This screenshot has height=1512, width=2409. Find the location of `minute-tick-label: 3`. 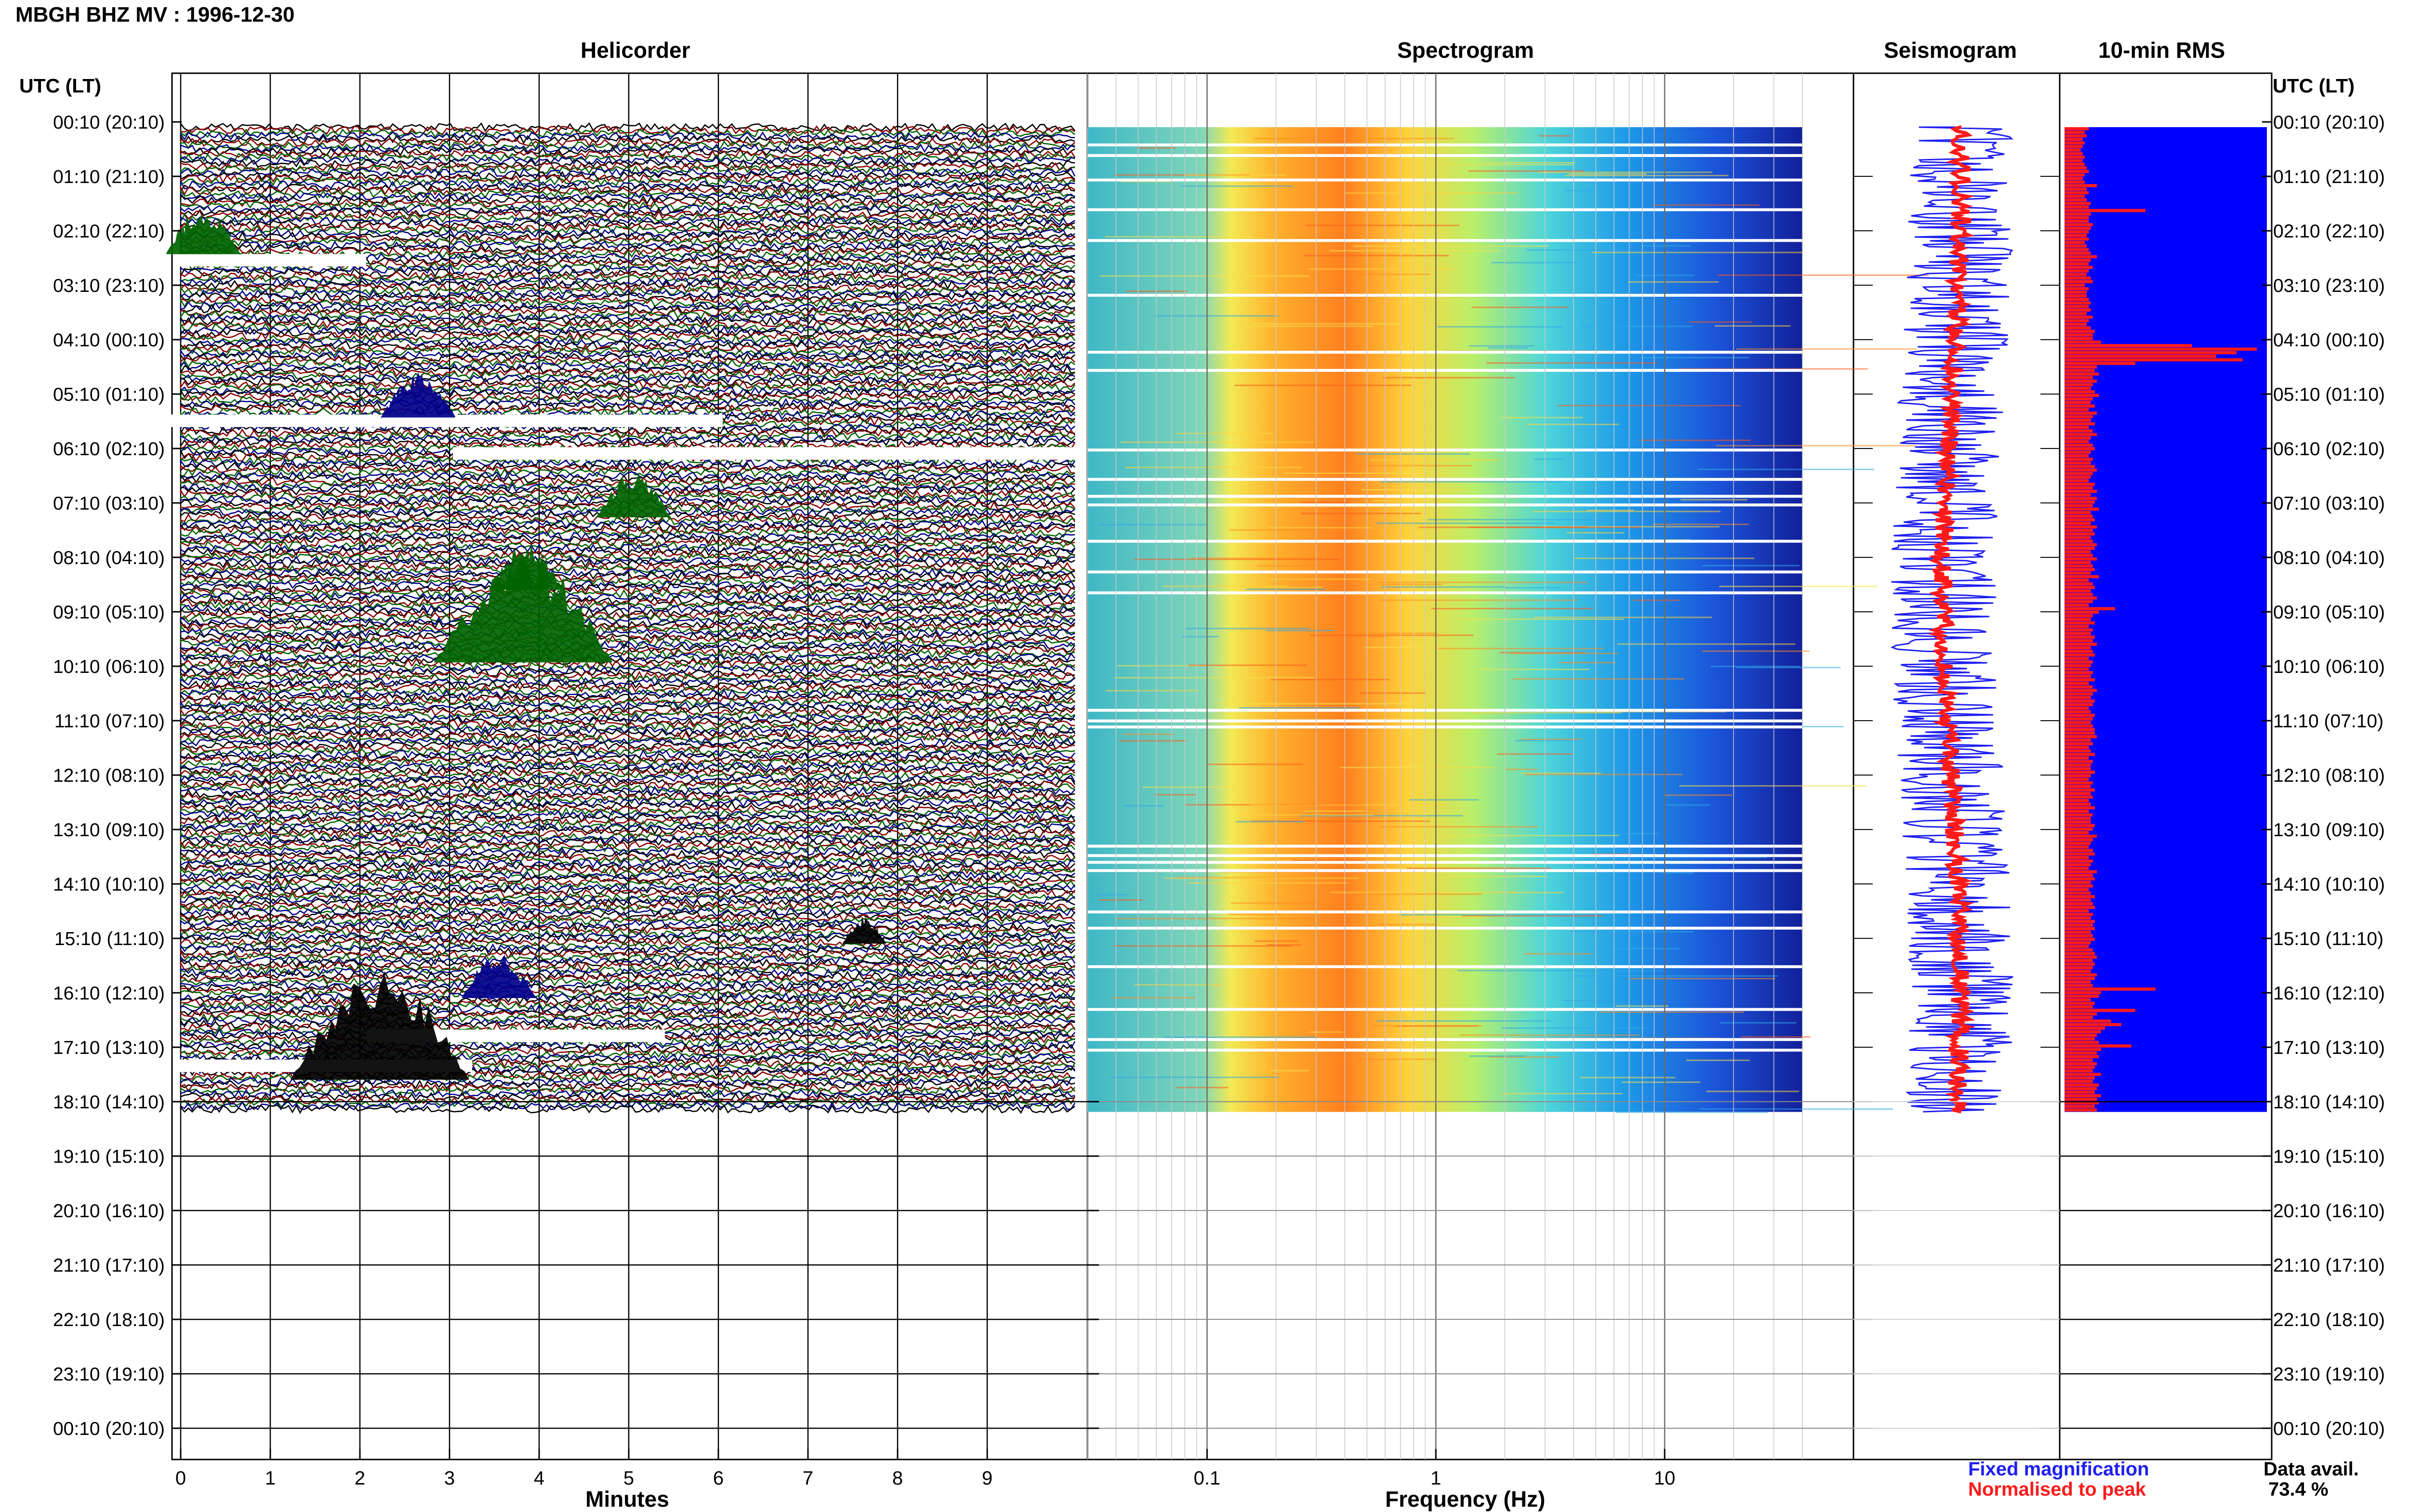

minute-tick-label: 3 is located at coordinates (449, 1478).